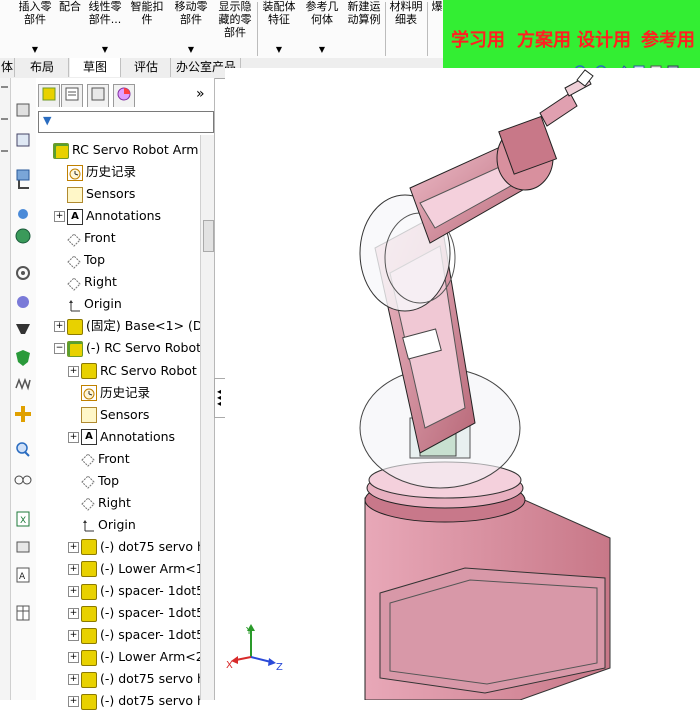  I want to click on tree-item: + (固定) Base<1> (Default, so click(127, 326).